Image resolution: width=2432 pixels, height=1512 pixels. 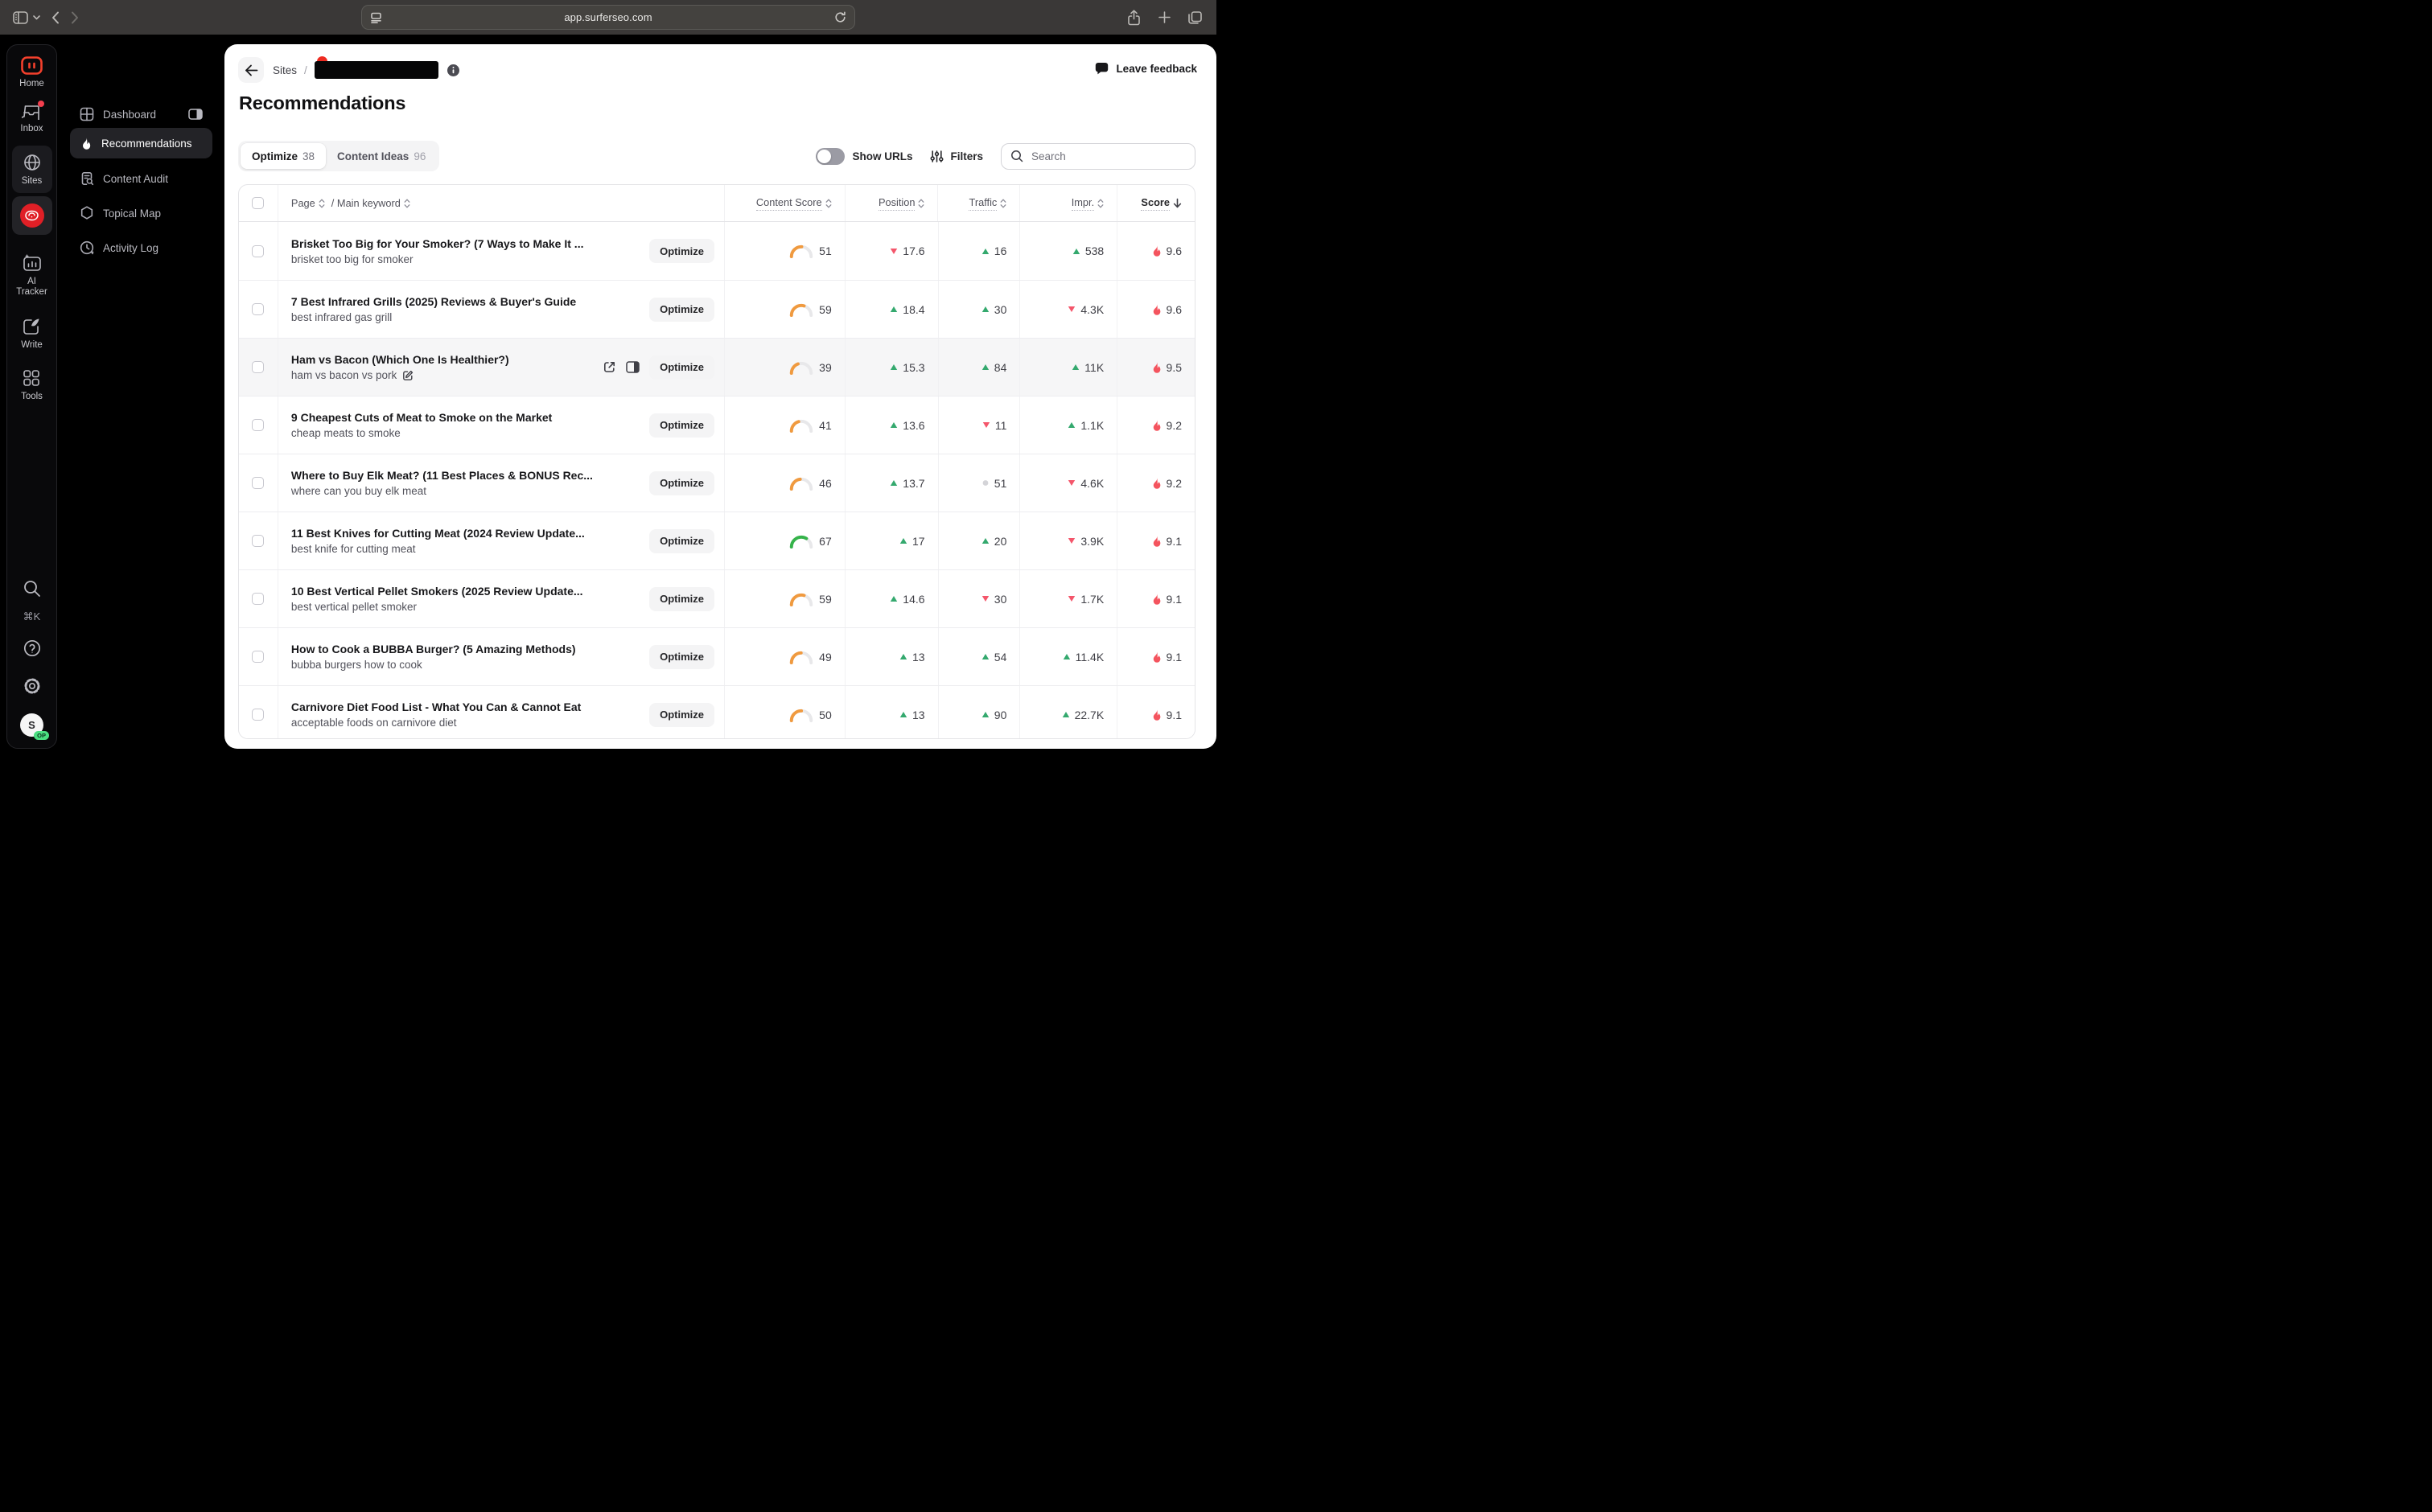 What do you see at coordinates (141, 179) in the screenshot?
I see `nav-item-content-audit: Content Audit` at bounding box center [141, 179].